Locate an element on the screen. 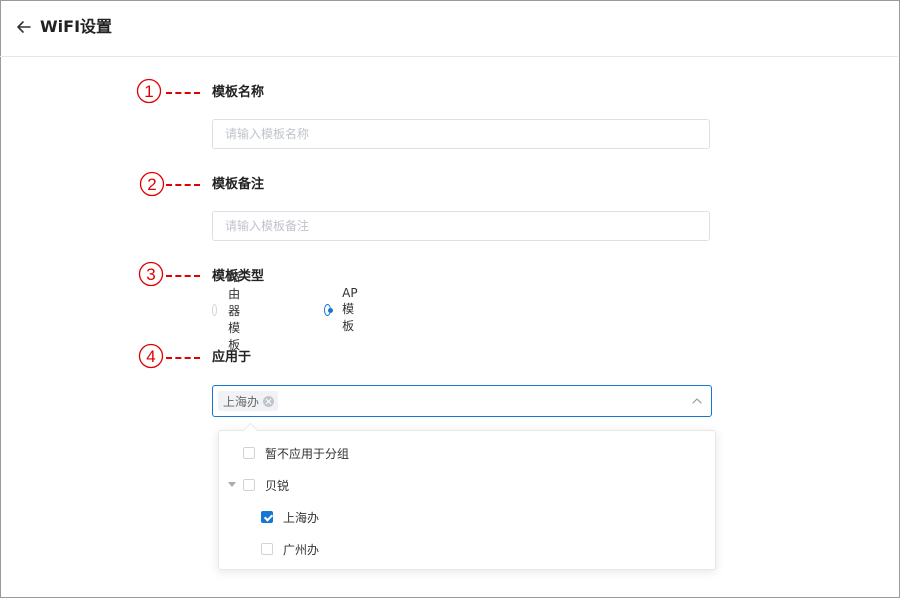 Image resolution: width=900 pixels, height=598 pixels. marker-number: 3 is located at coordinates (150, 274).